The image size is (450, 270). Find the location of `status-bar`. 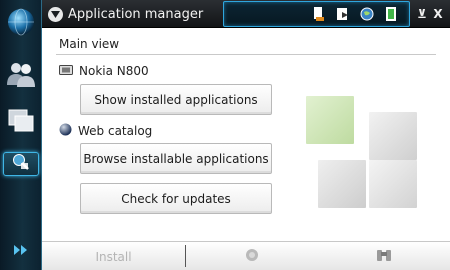

status-bar is located at coordinates (316, 14).